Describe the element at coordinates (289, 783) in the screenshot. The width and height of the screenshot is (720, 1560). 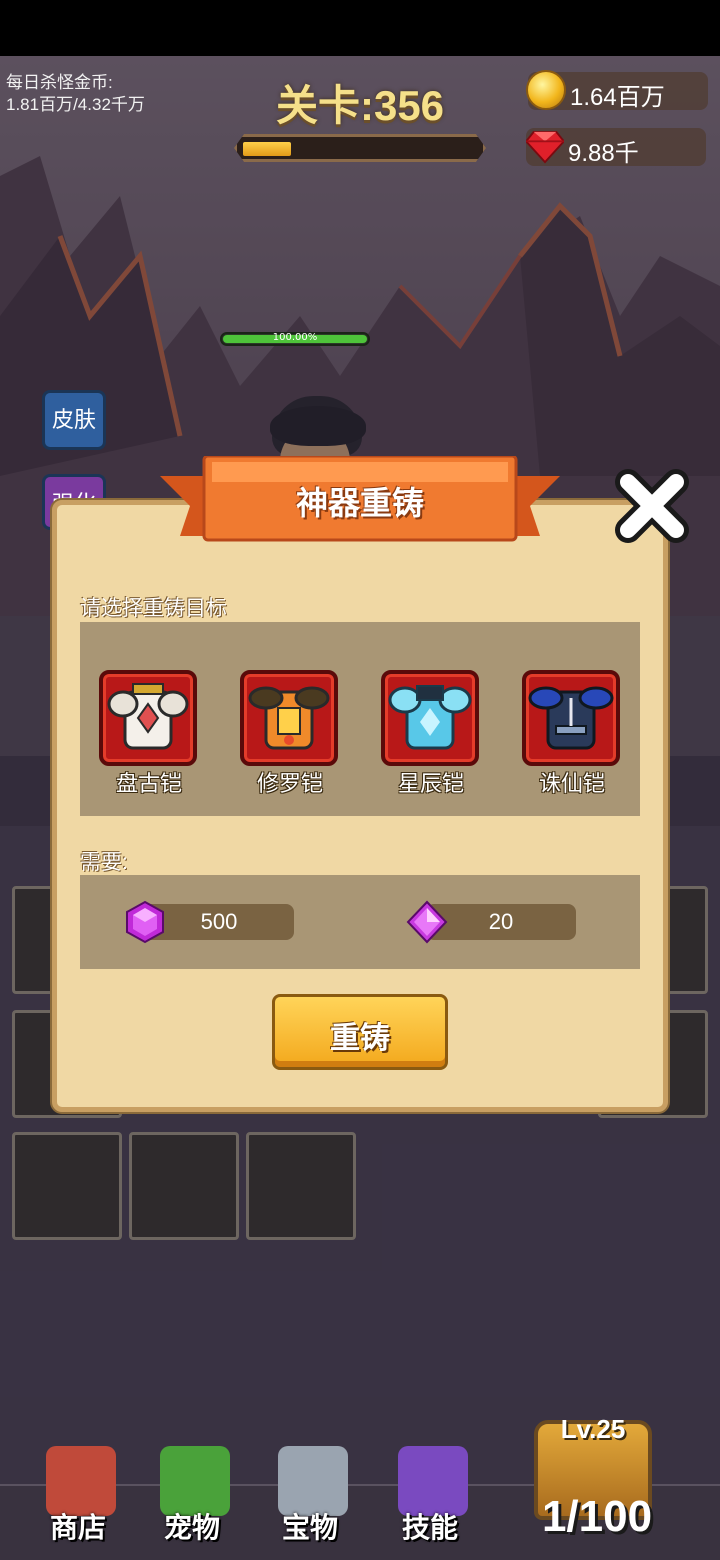
I see `armor-name: 修罗铠` at that location.